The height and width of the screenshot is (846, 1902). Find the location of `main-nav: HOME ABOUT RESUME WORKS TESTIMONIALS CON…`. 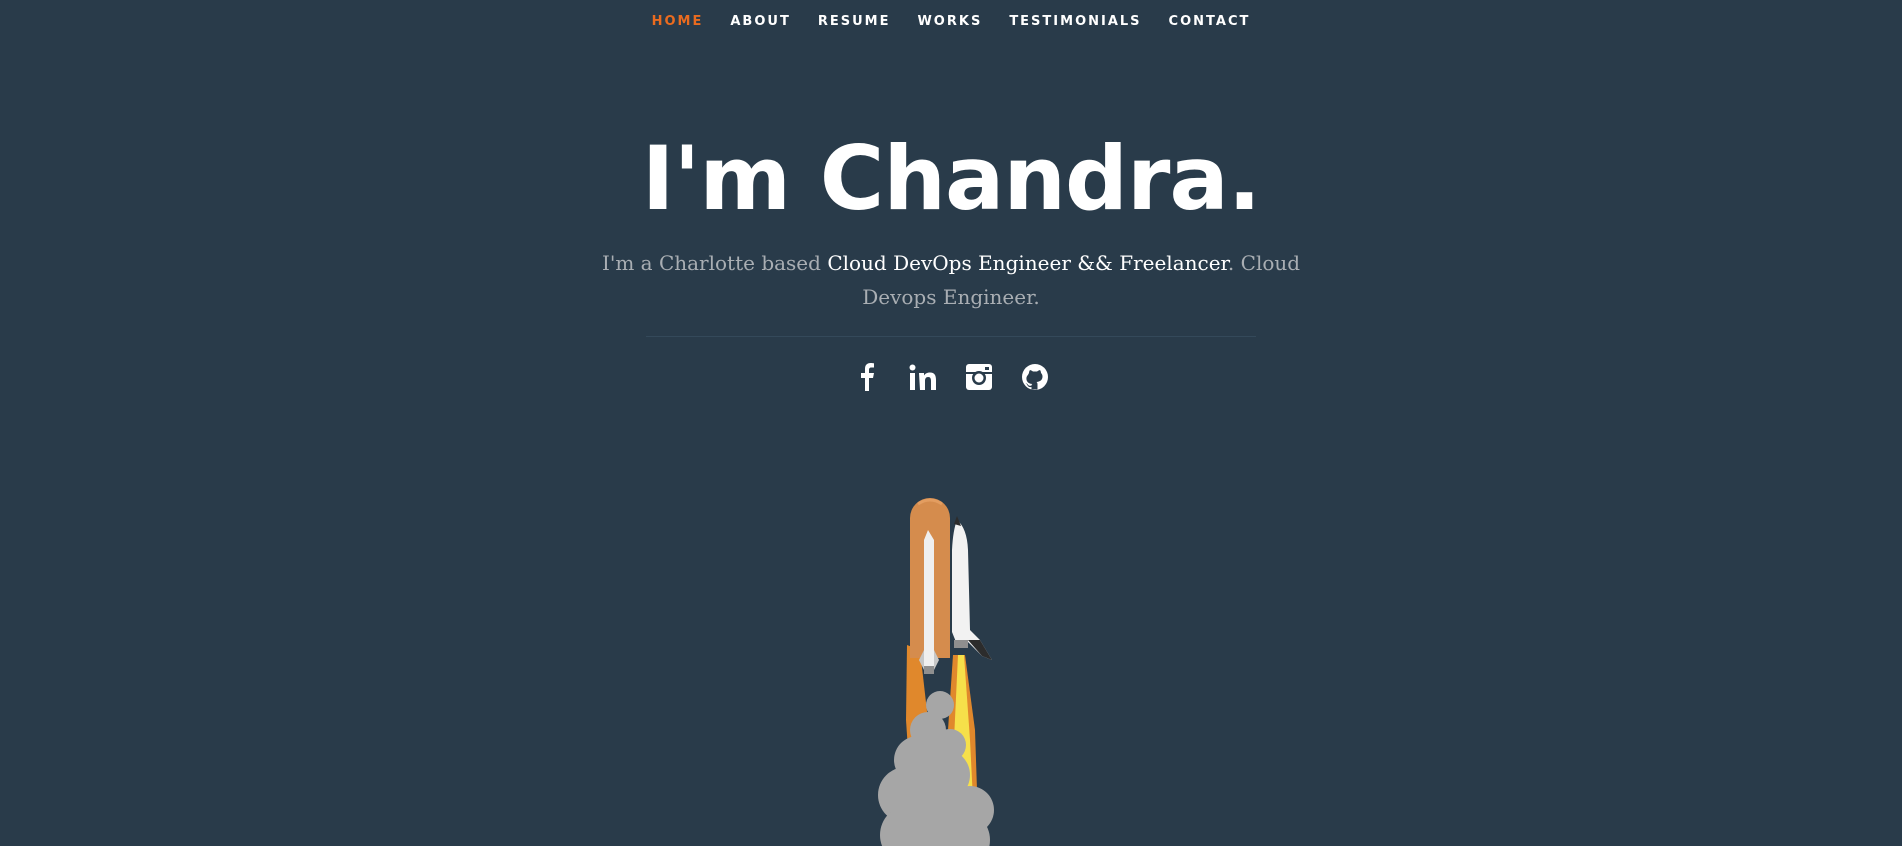

main-nav: HOME ABOUT RESUME WORKS TESTIMONIALS CON… is located at coordinates (951, 21).